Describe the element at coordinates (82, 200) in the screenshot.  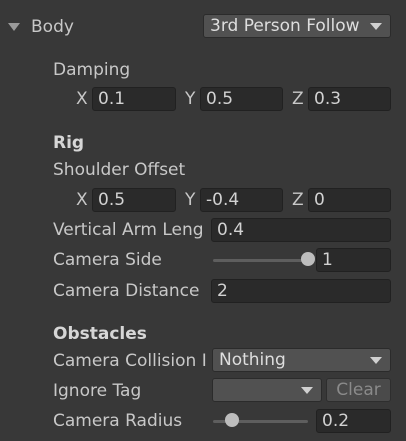
I see `shoulder-x-label: X` at that location.